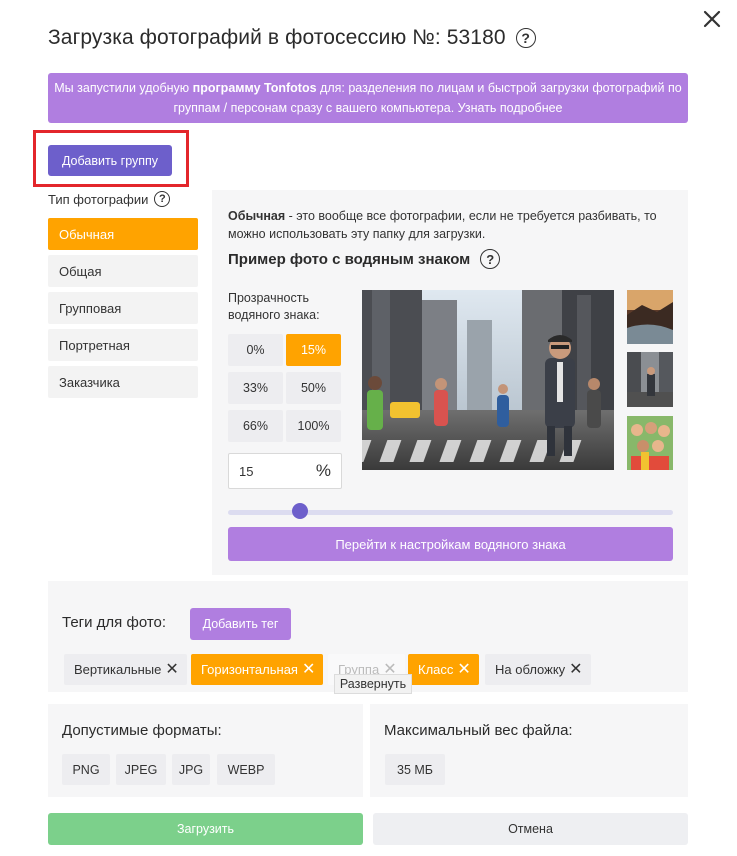 The image size is (737, 856). What do you see at coordinates (323, 470) in the screenshot?
I see `percent-unit: %` at bounding box center [323, 470].